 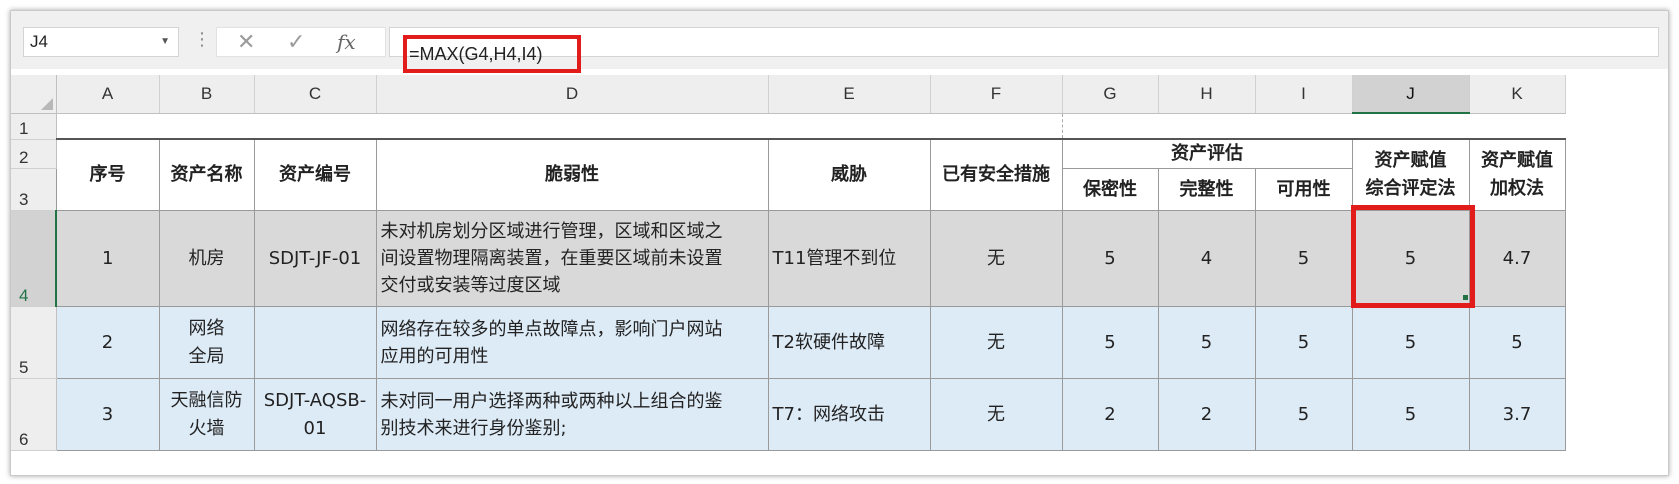 What do you see at coordinates (1517, 174) in the screenshot?
I see `header-weighted: 资产赋值 加权法` at bounding box center [1517, 174].